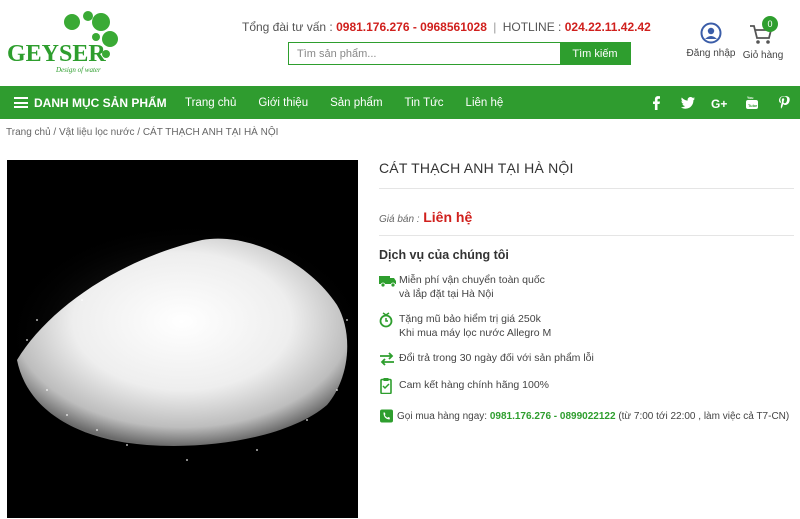  Describe the element at coordinates (485, 103) in the screenshot. I see `nav-link-contact: Liên hệ` at that location.